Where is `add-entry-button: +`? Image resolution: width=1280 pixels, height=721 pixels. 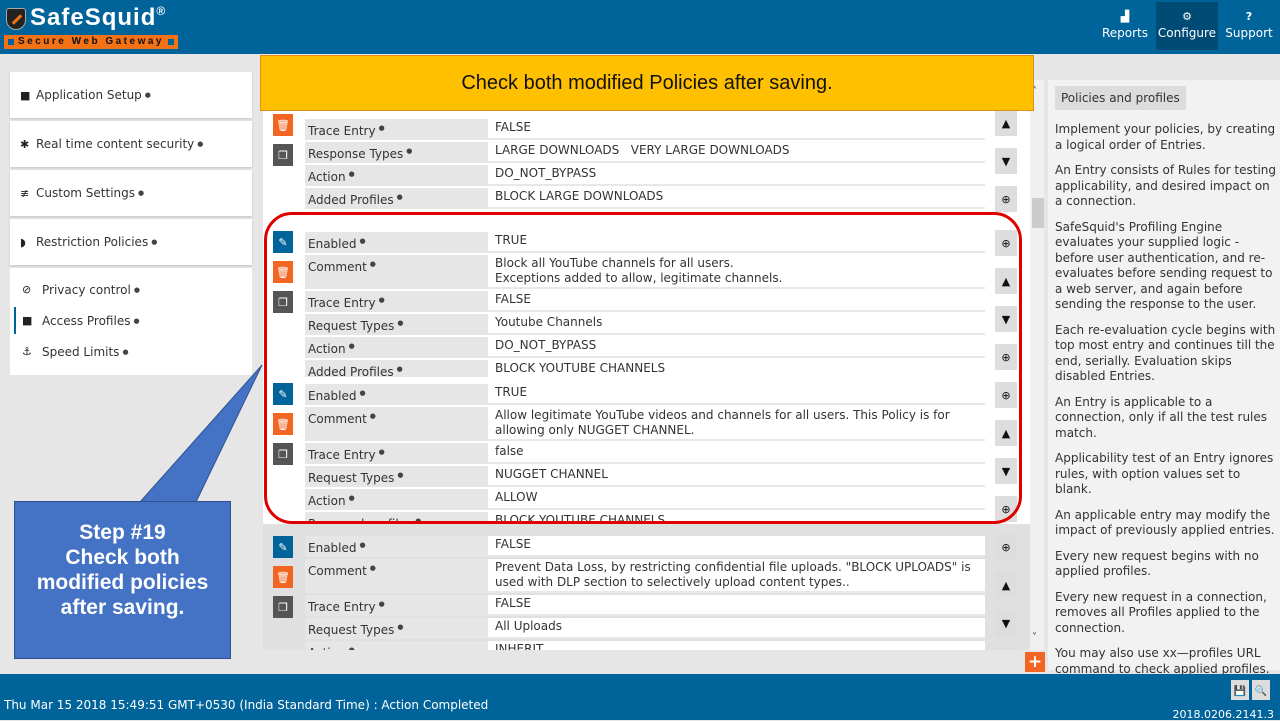 add-entry-button: + is located at coordinates (1035, 662).